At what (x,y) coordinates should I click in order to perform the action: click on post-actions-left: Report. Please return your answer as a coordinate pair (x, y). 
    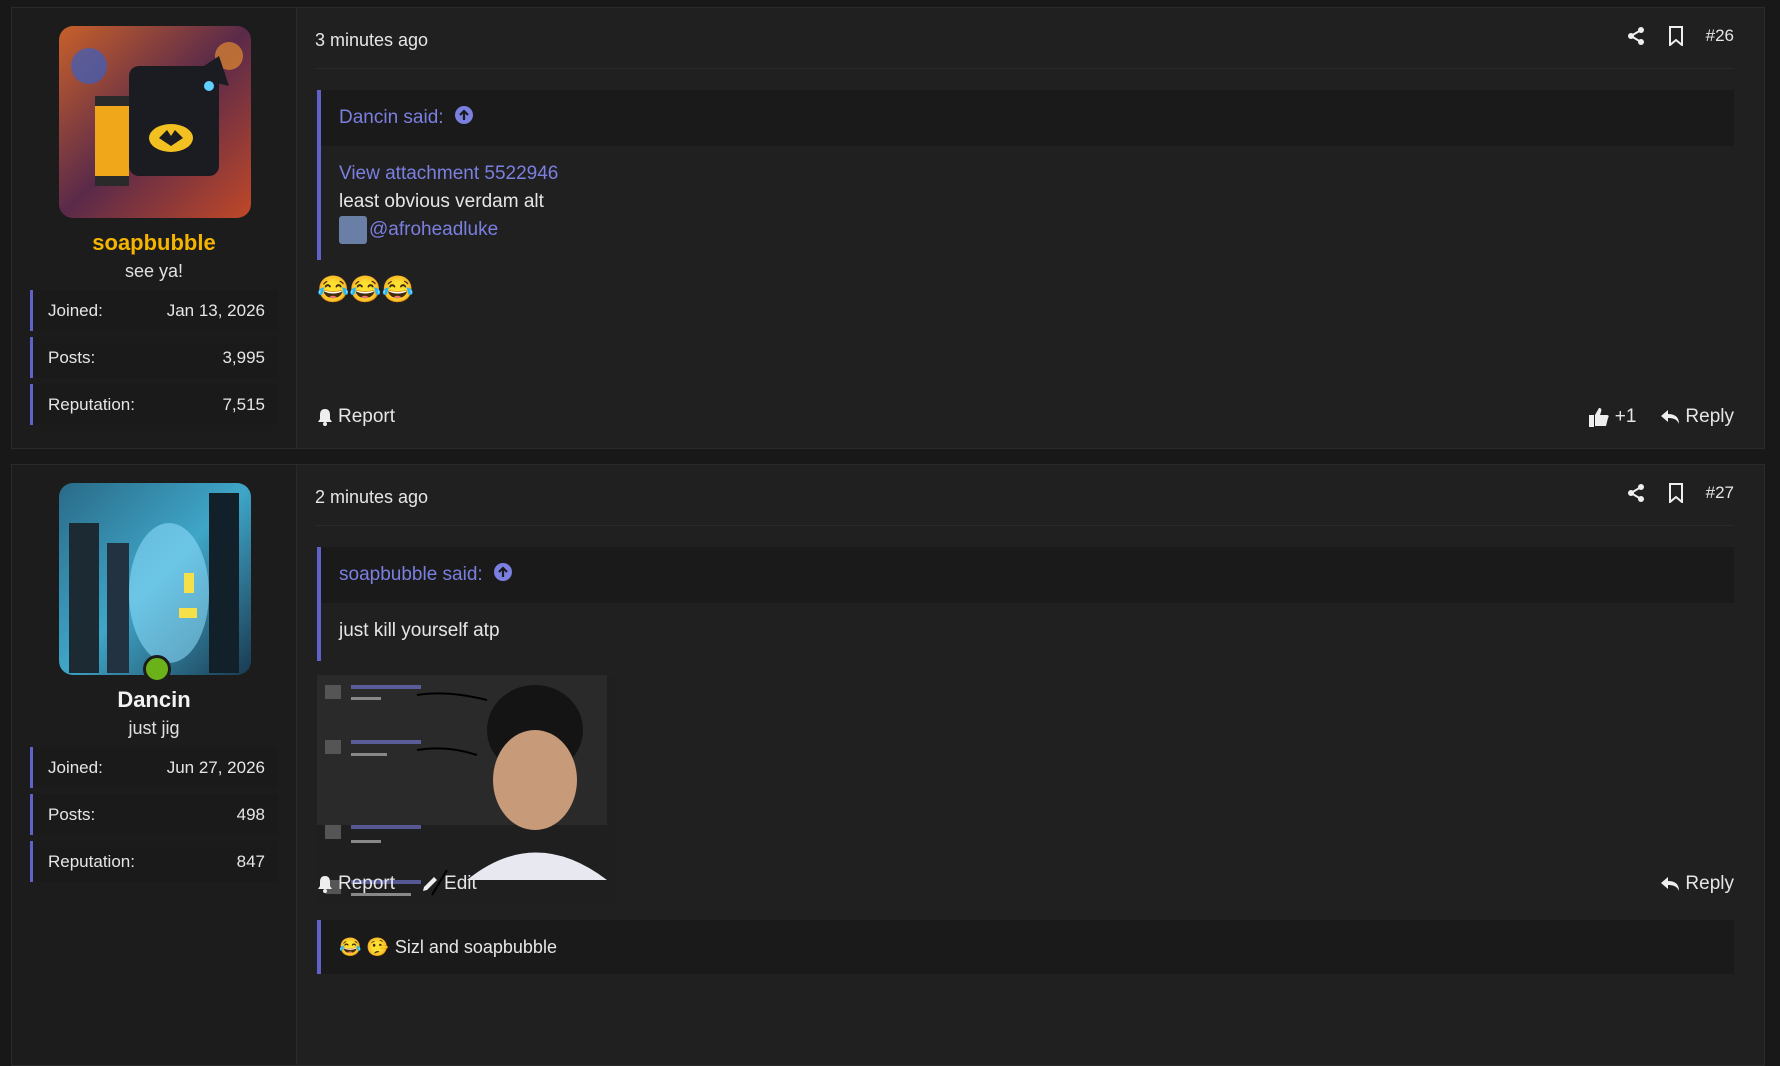
    Looking at the image, I should click on (356, 417).